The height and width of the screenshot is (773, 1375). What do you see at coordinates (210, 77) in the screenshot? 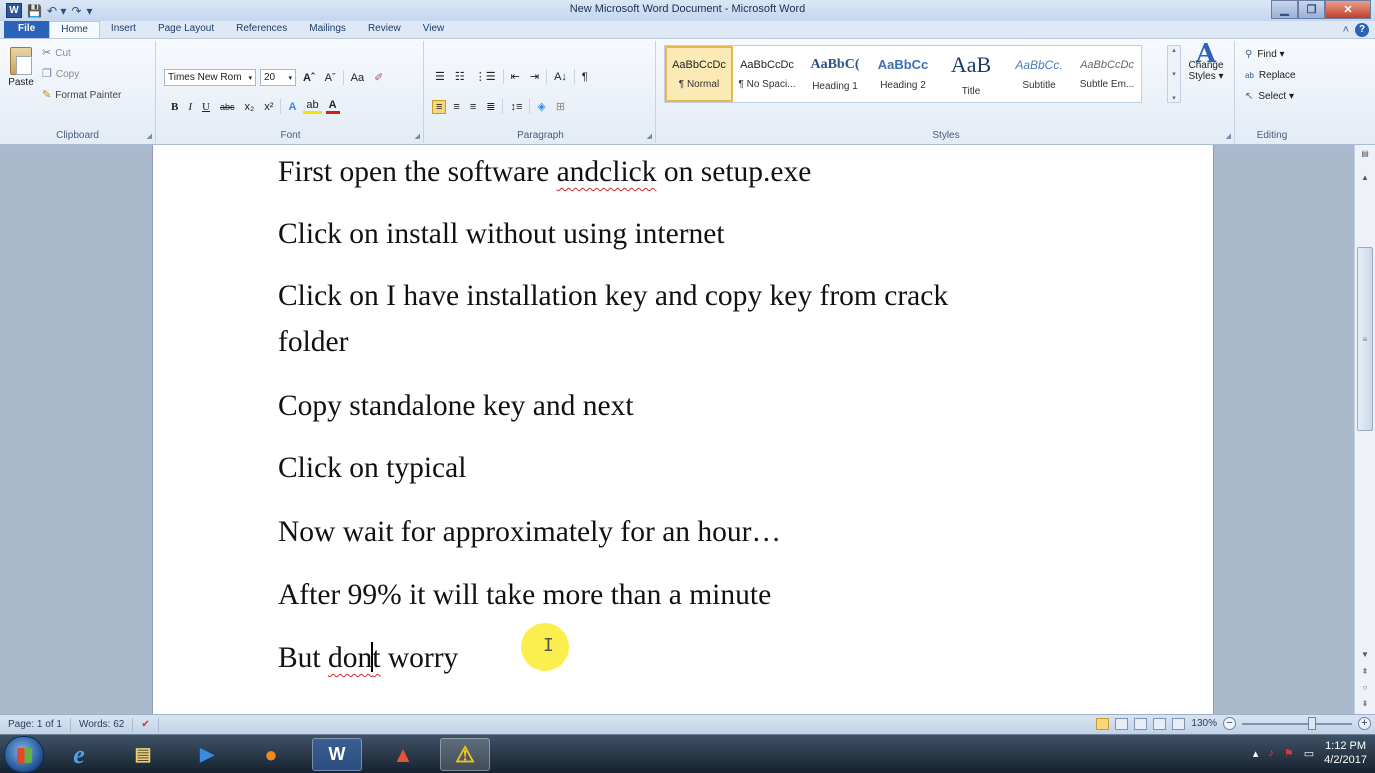
I see `font-name-combo: Times New Rom ▾` at bounding box center [210, 77].